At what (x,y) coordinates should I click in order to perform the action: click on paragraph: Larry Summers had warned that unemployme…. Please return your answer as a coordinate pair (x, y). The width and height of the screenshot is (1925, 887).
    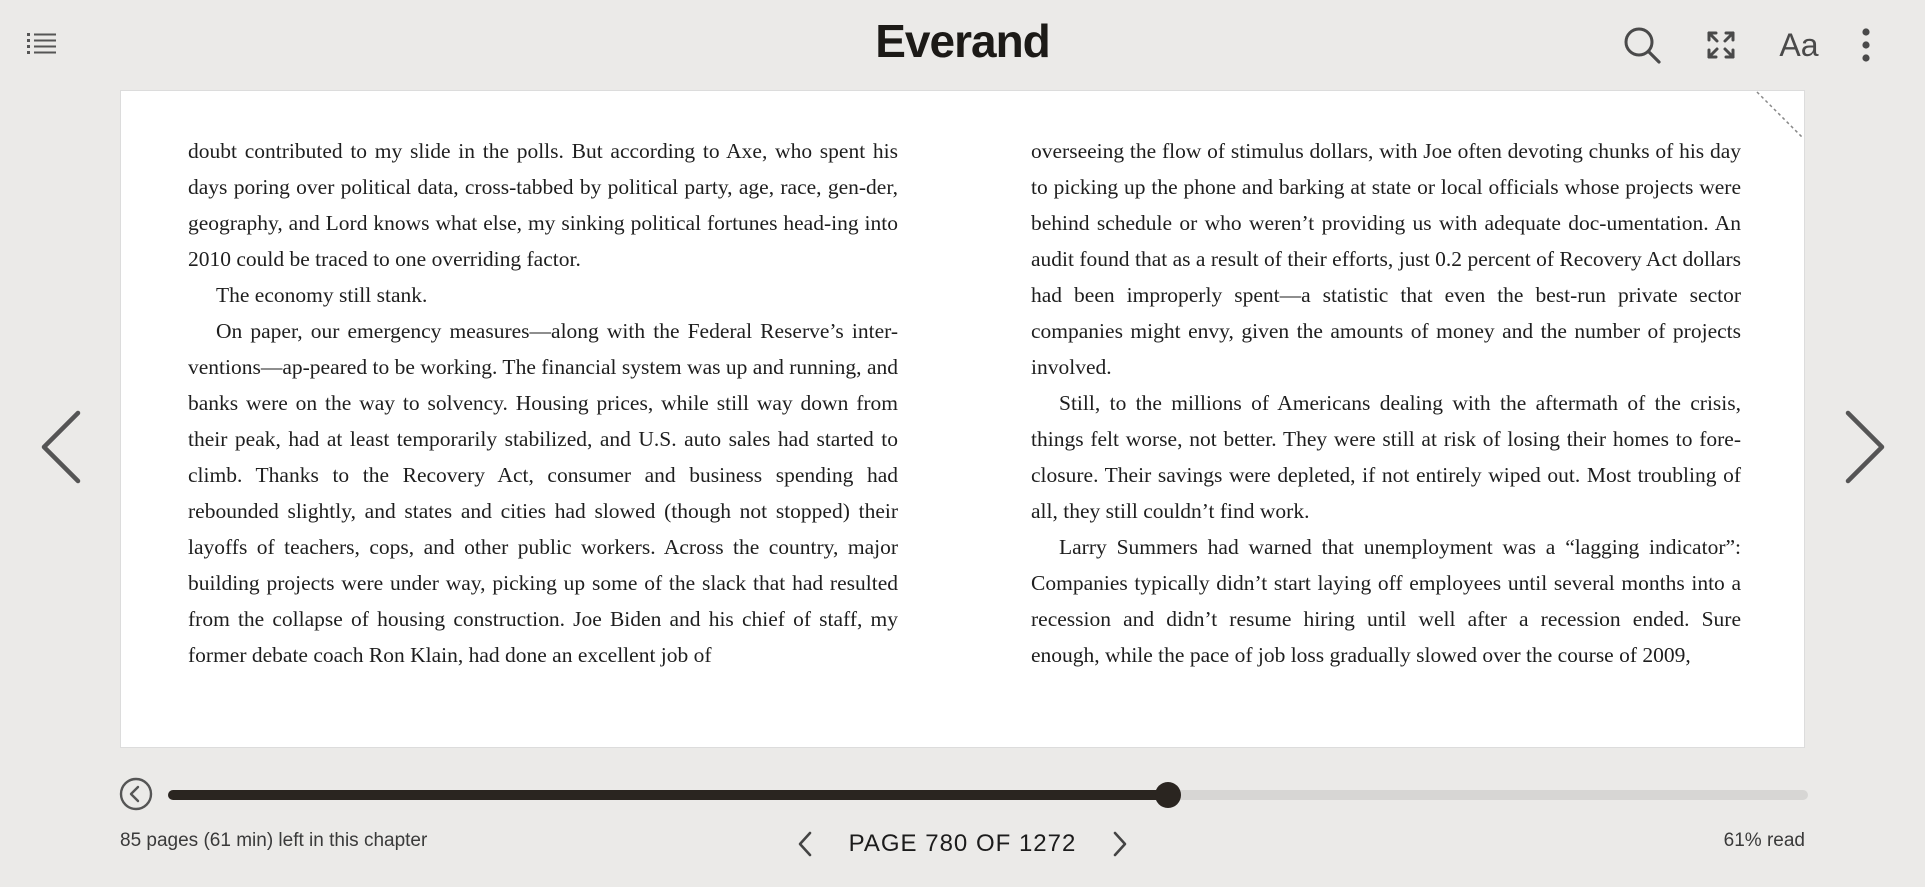
    Looking at the image, I should click on (1386, 601).